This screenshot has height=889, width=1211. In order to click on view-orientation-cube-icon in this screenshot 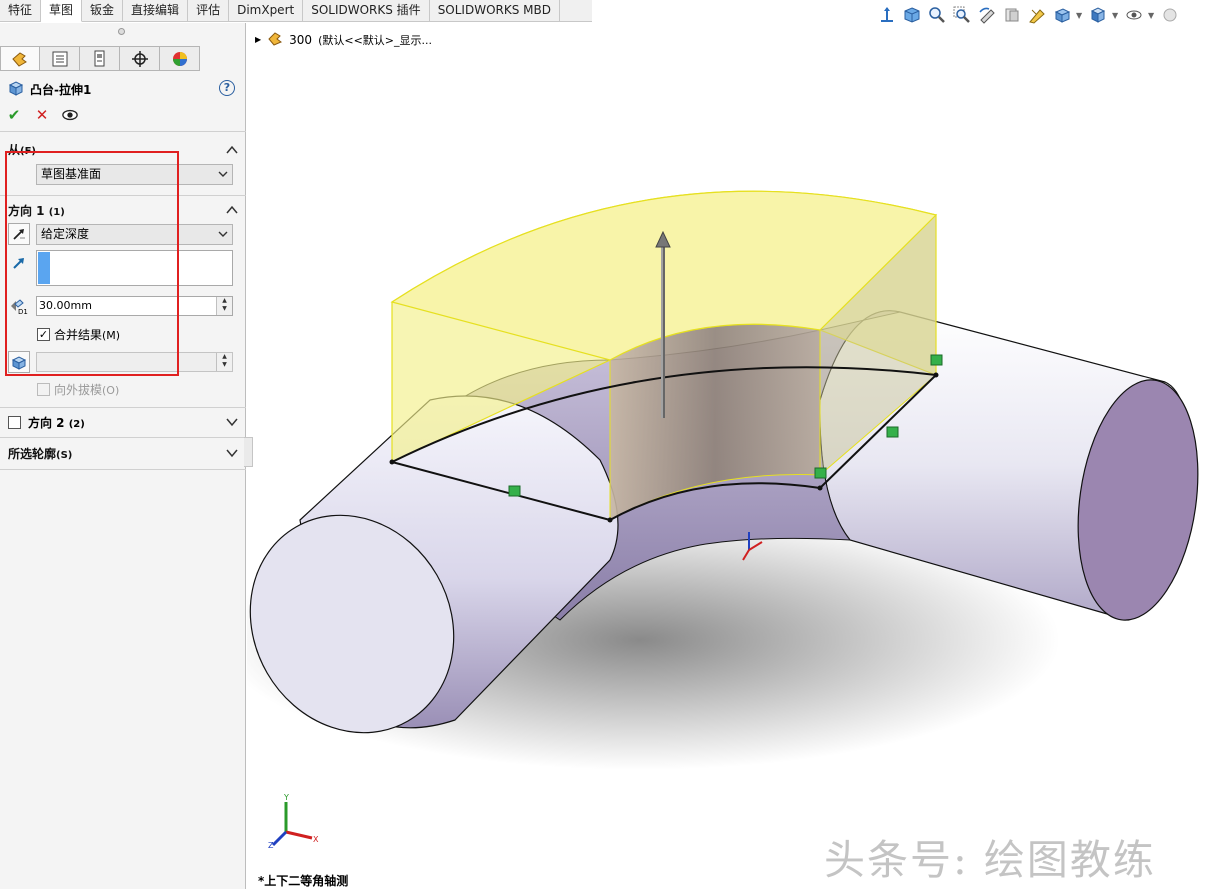, I will do `click(1062, 15)`.